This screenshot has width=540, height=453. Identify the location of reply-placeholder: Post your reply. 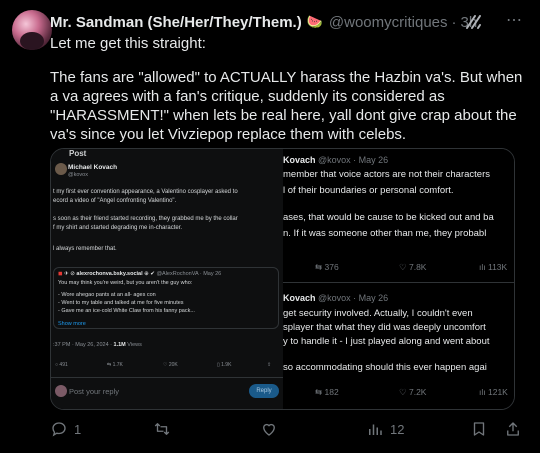
(94, 391).